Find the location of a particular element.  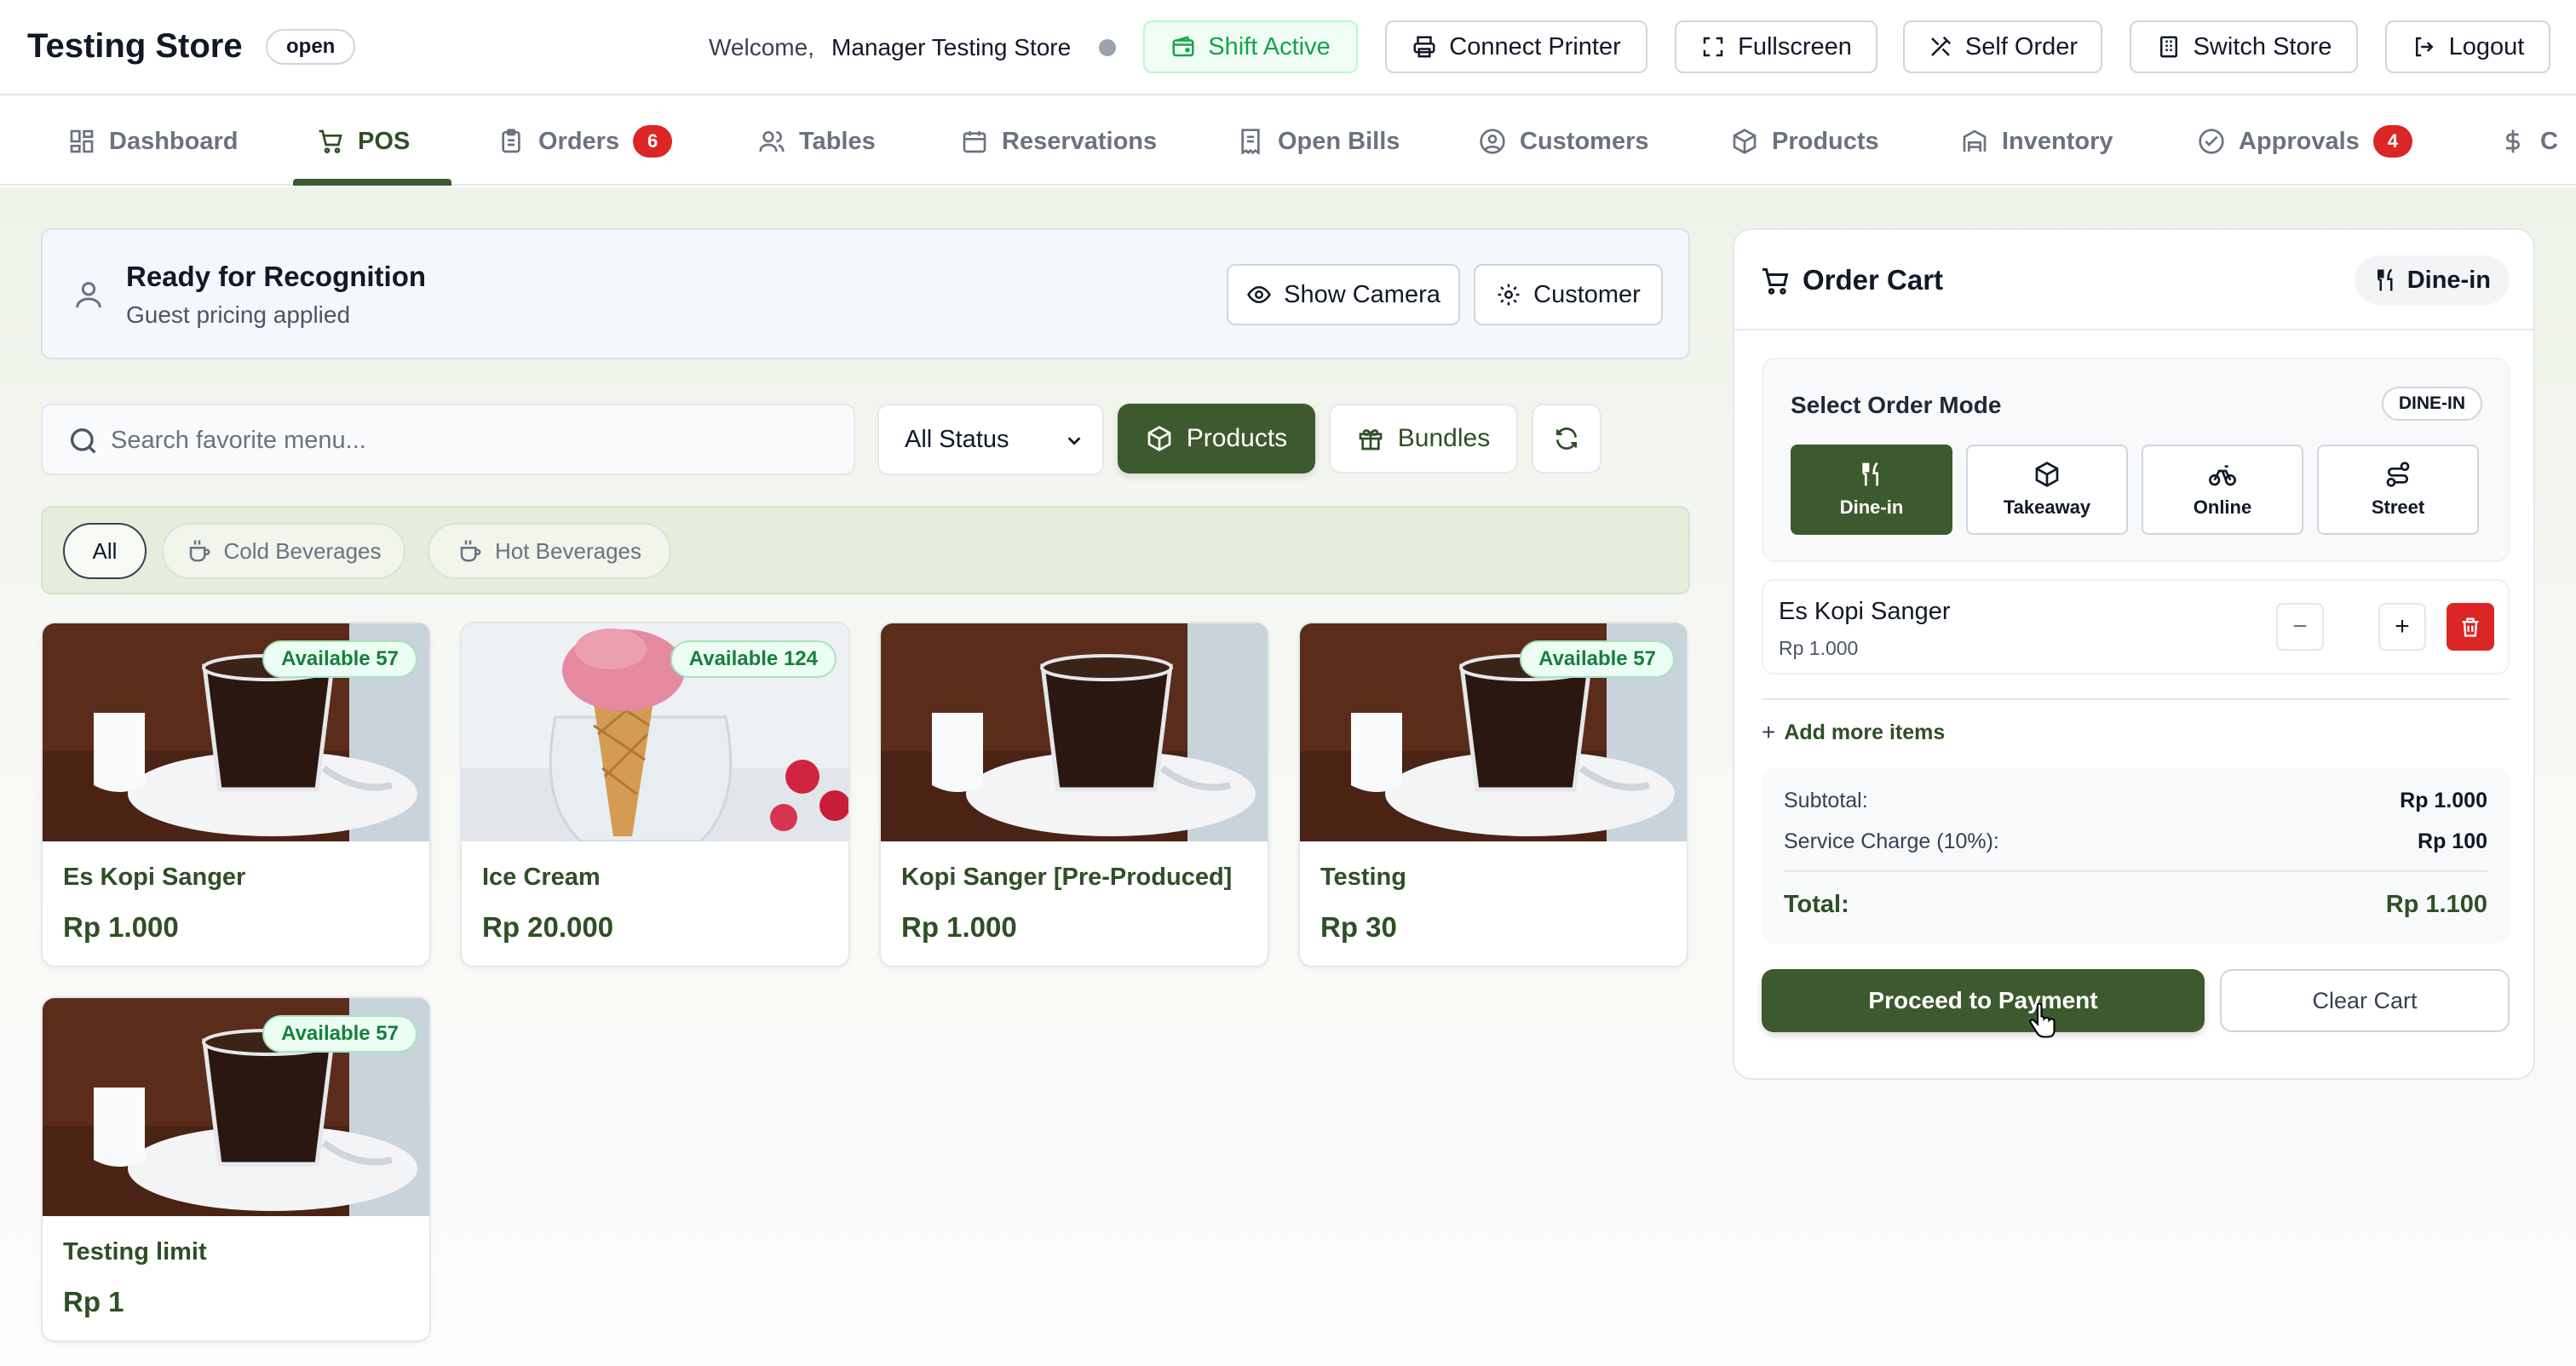

tab-customers: Customers is located at coordinates (1564, 141).